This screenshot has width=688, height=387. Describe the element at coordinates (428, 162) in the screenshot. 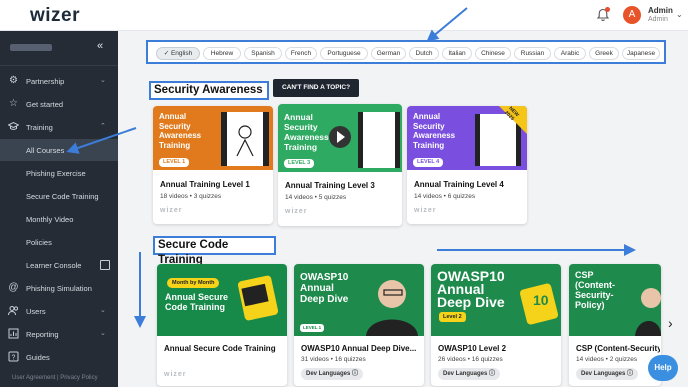

I see `level-badge: LEVEL 4` at that location.